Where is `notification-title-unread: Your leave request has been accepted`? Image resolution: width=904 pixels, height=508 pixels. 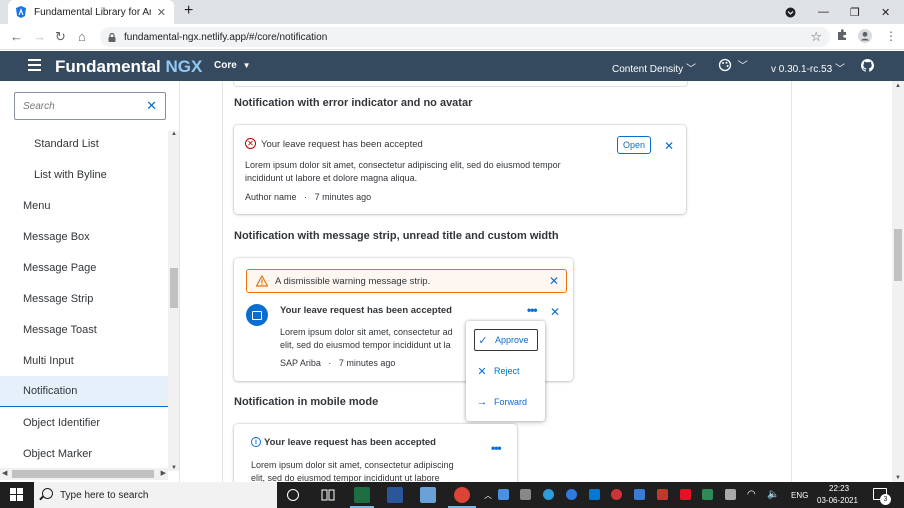
notification-title-unread: Your leave request has been accepted is located at coordinates (366, 310).